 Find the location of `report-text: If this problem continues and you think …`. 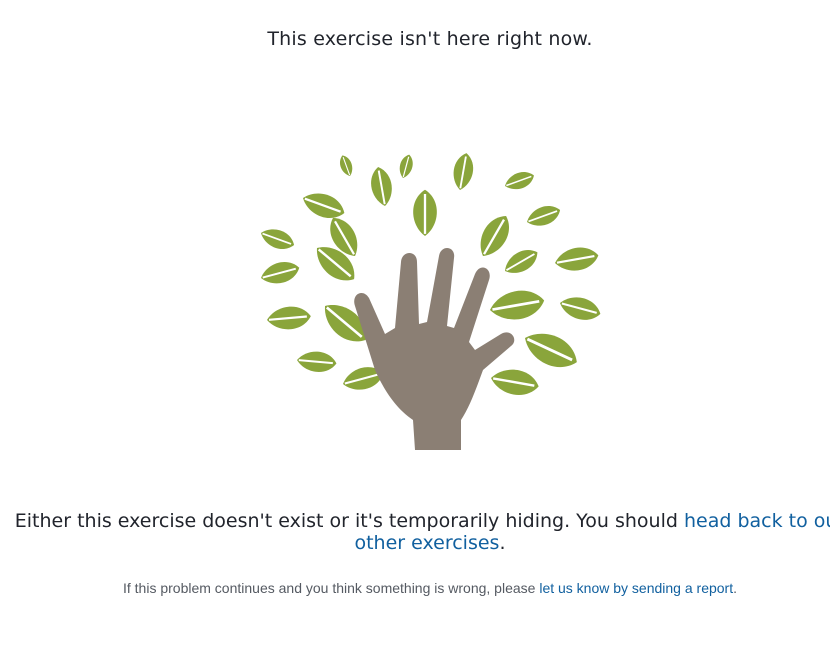

report-text: If this problem continues and you think … is located at coordinates (331, 588).